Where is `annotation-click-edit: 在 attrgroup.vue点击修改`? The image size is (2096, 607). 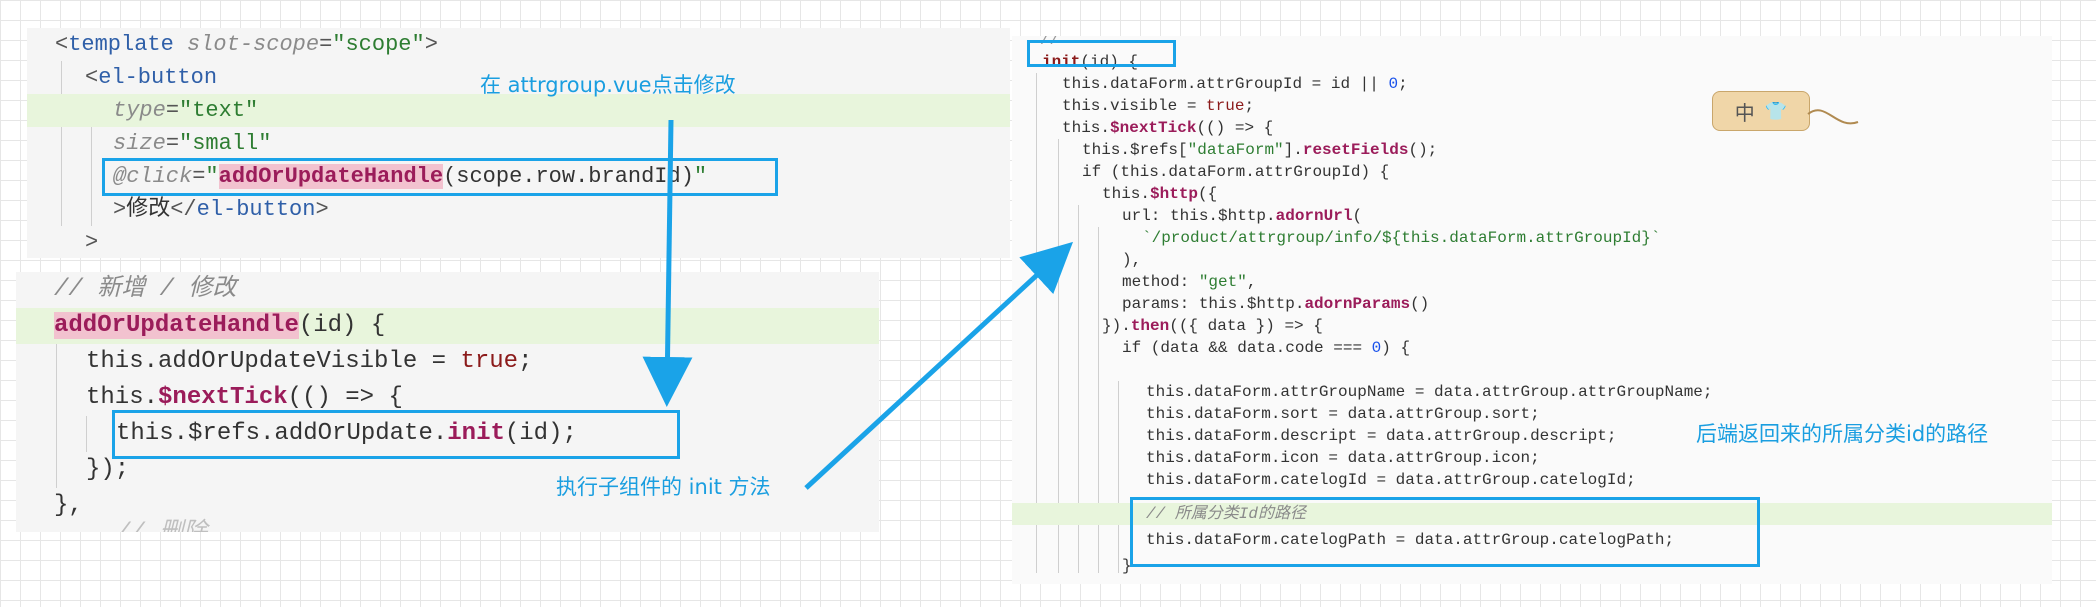 annotation-click-edit: 在 attrgroup.vue点击修改 is located at coordinates (608, 85).